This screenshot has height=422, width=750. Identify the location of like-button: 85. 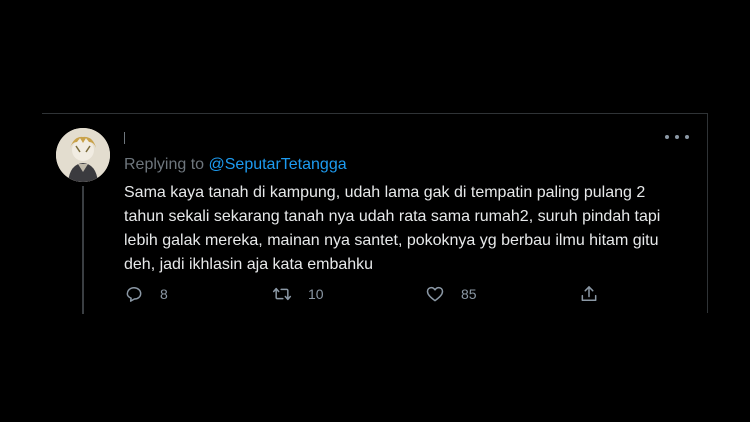
(451, 294).